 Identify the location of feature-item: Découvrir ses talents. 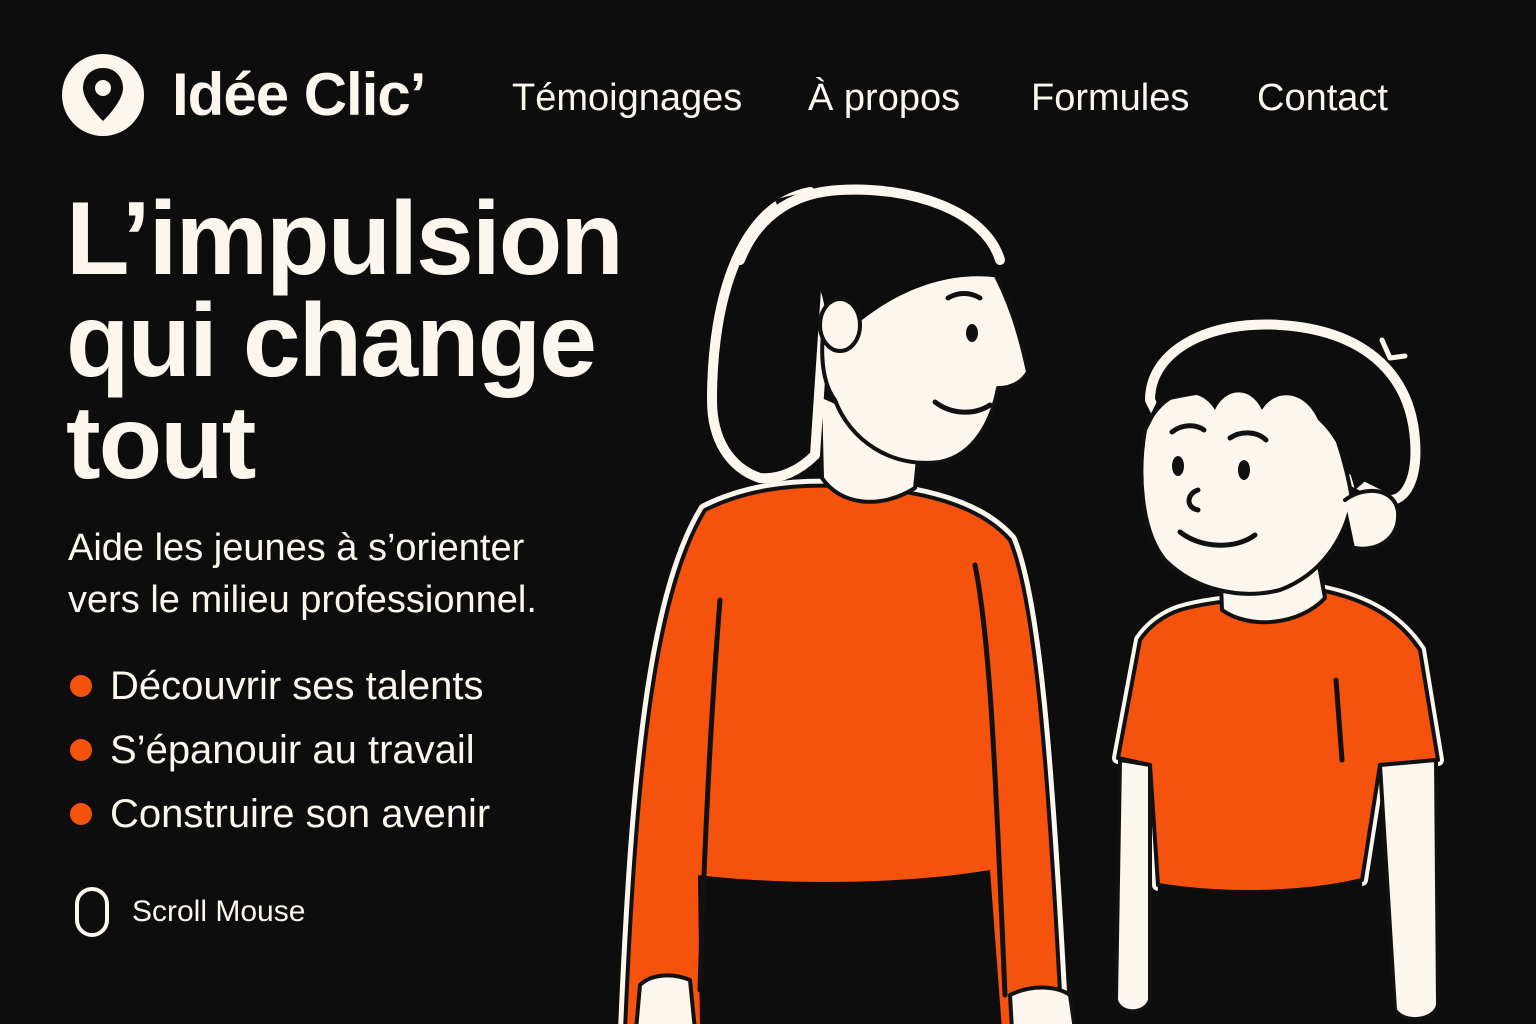
(280, 686).